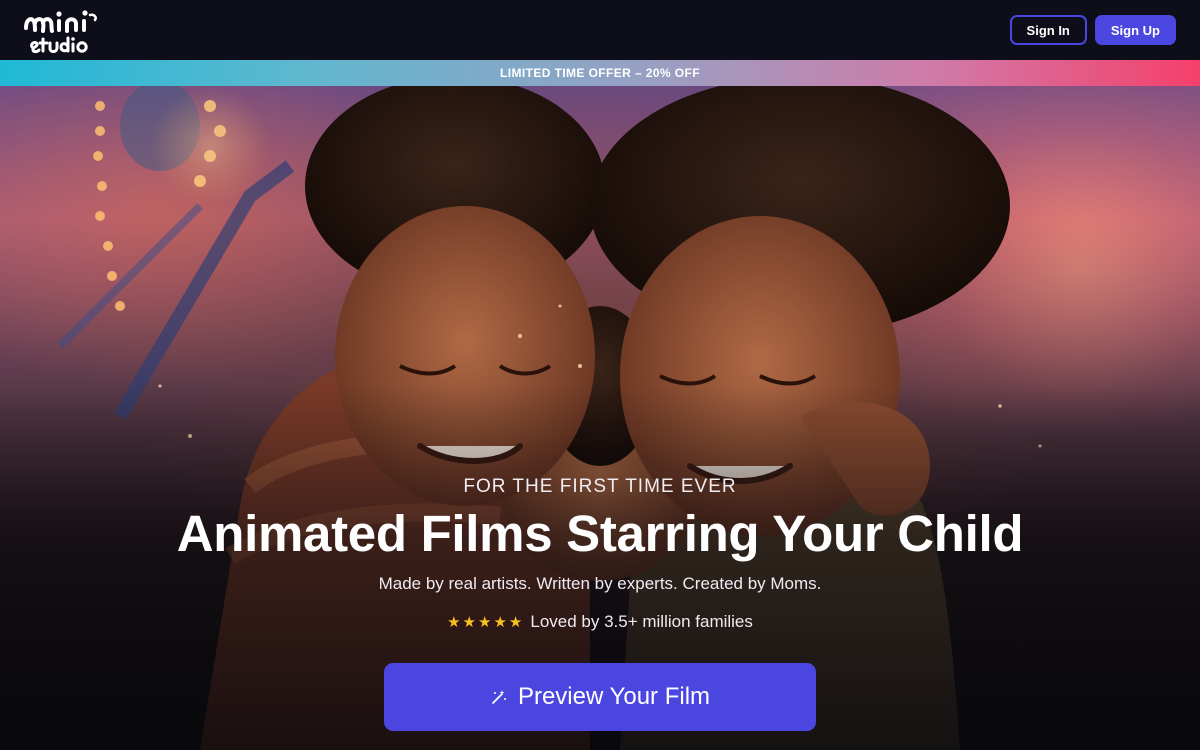 This screenshot has height=750, width=1200. Describe the element at coordinates (641, 621) in the screenshot. I see `rating-text: Loved by 3.5+ million families` at that location.